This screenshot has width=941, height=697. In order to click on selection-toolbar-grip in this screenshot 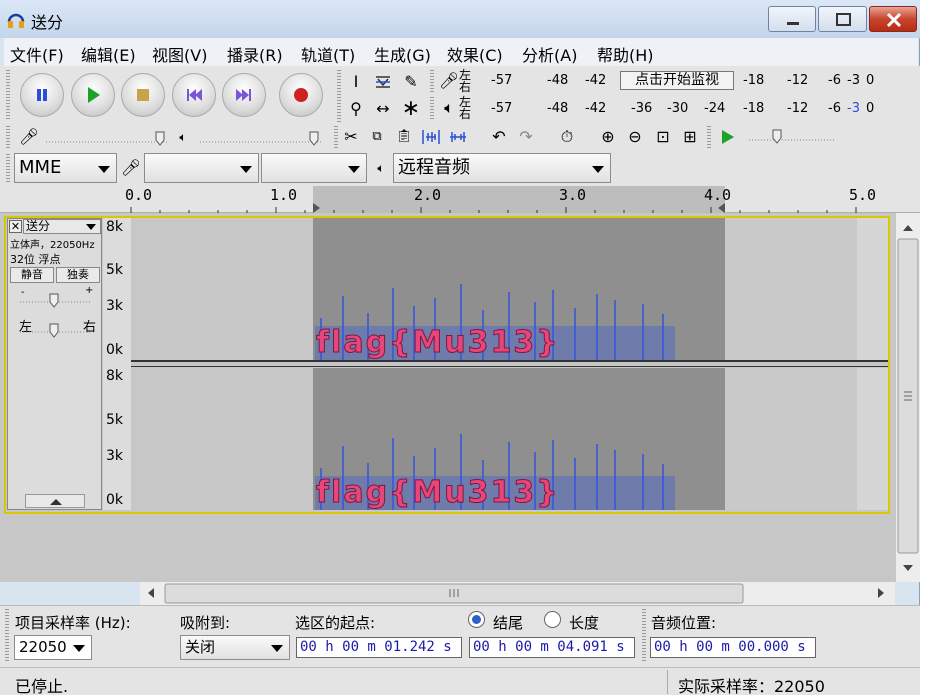, I will do `click(7, 636)`.